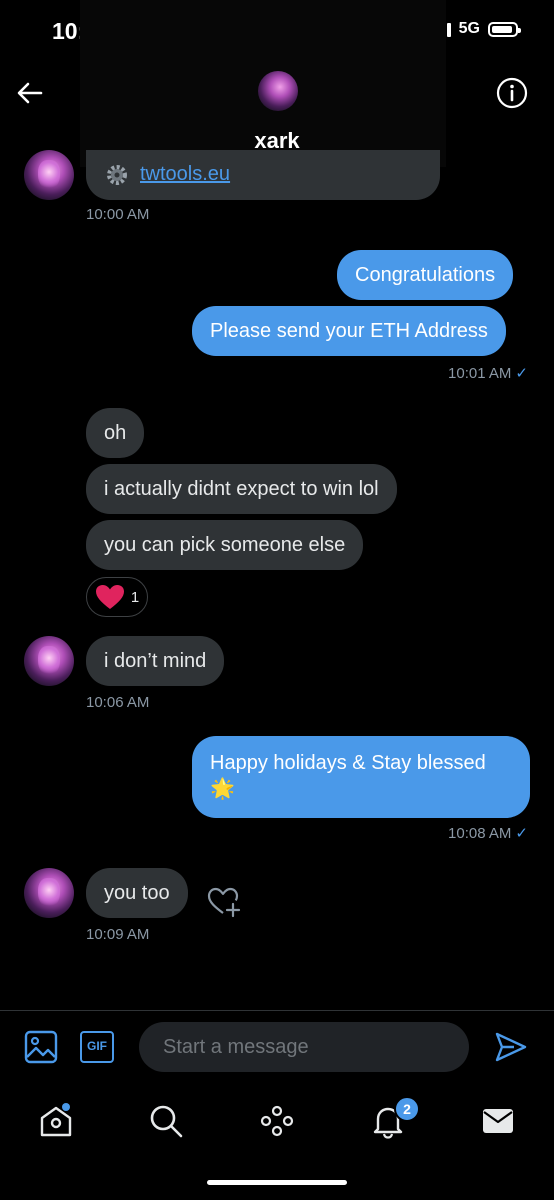 Image resolution: width=554 pixels, height=1200 pixels. I want to click on image-icon, so click(41, 1047).